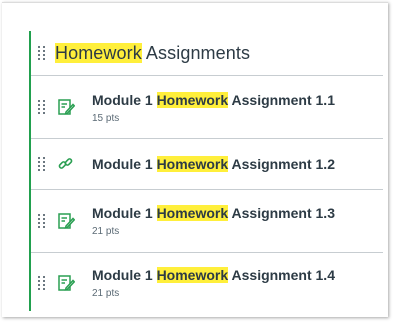 The image size is (393, 322). I want to click on item-title-rest: Assignment 1.4, so click(282, 275).